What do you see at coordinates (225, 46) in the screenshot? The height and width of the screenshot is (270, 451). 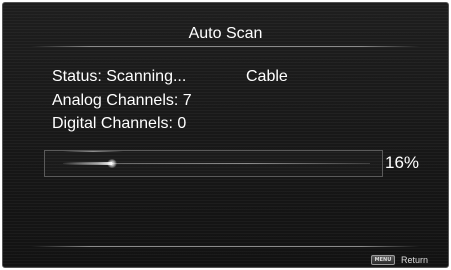 I see `top-divider` at bounding box center [225, 46].